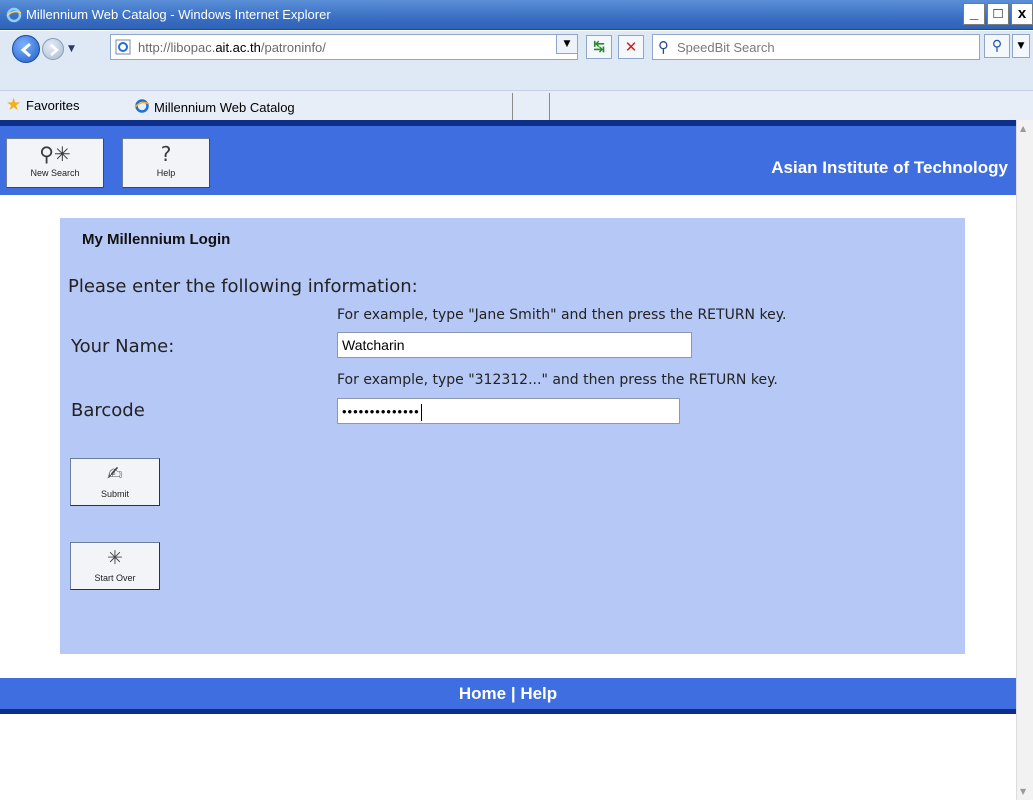  Describe the element at coordinates (108, 410) in the screenshot. I see `barcode-label: Barcode` at that location.